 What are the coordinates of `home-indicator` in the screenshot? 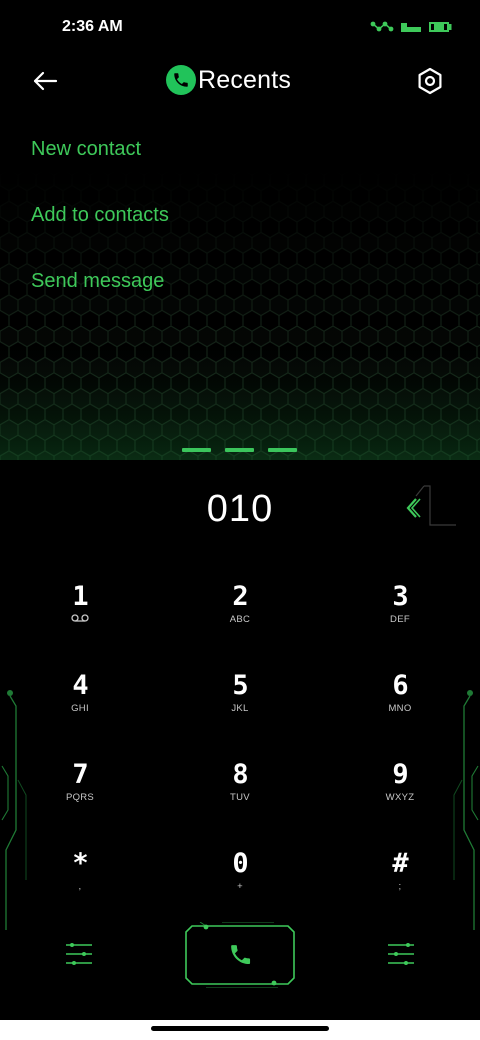 It's located at (240, 1028).